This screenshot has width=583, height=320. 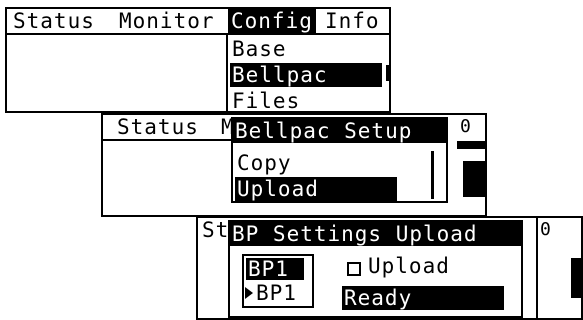 What do you see at coordinates (167, 140) in the screenshot?
I see `menu-underline` at bounding box center [167, 140].